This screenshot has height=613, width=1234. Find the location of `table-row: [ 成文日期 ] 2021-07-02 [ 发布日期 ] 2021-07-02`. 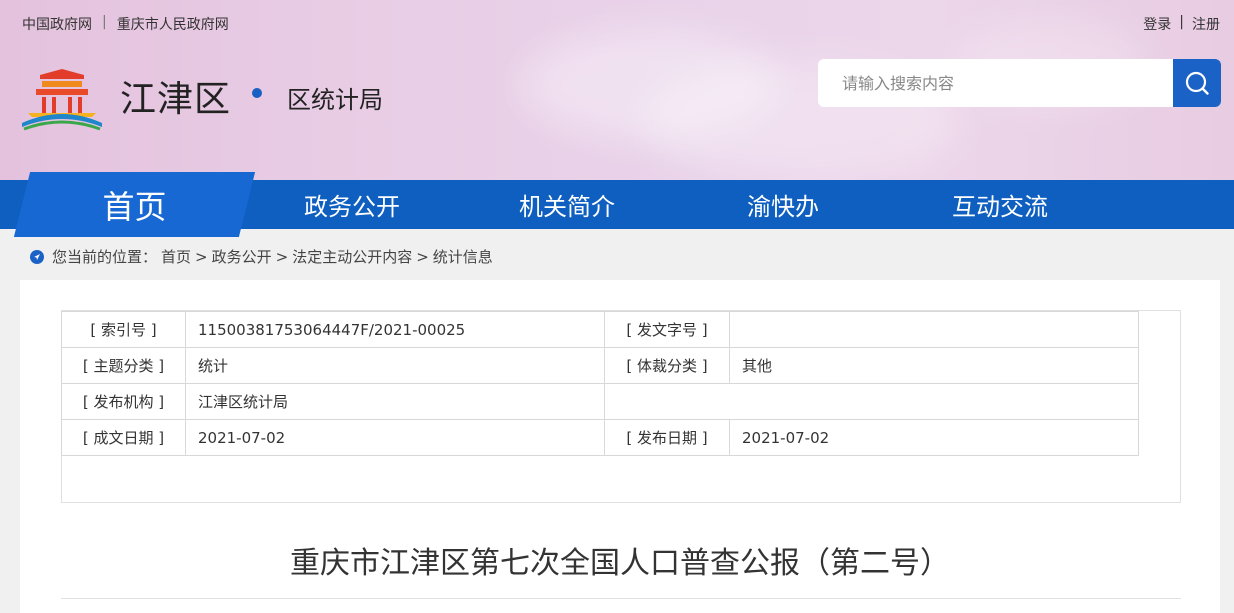

table-row: [ 成文日期 ] 2021-07-02 [ 发布日期 ] 2021-07-02 is located at coordinates (600, 437).